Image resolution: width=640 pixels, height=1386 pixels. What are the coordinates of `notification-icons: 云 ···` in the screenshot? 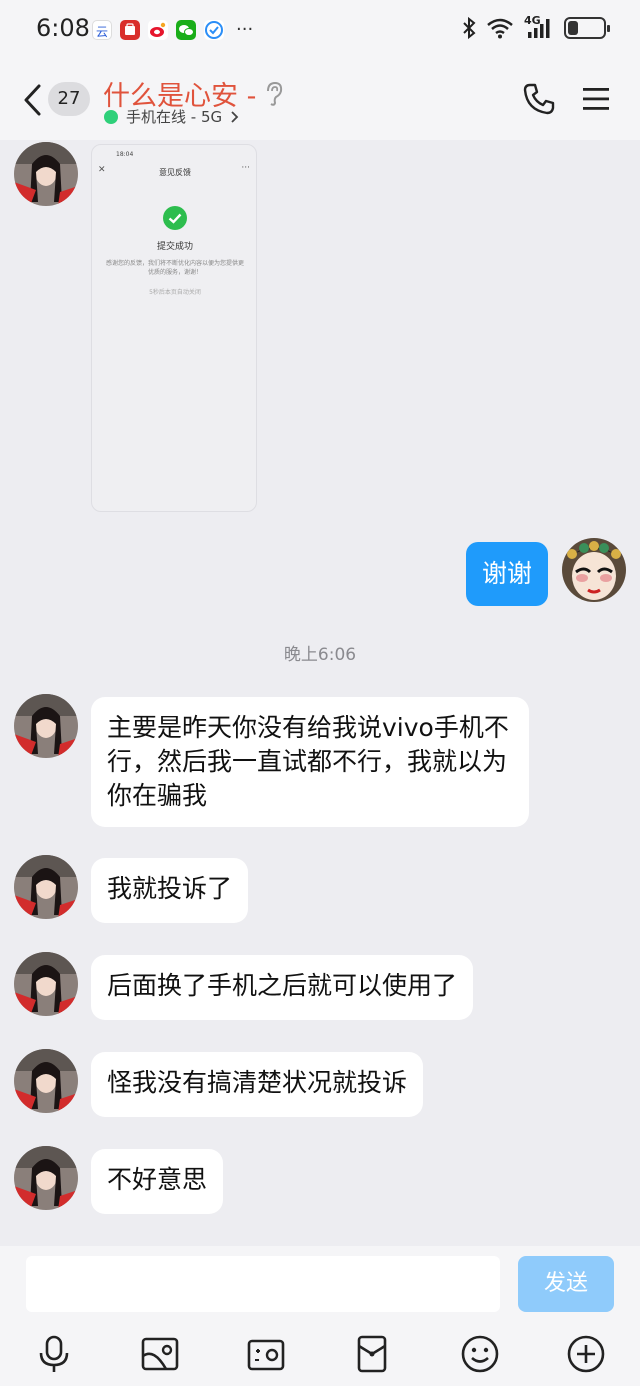 It's located at (172, 30).